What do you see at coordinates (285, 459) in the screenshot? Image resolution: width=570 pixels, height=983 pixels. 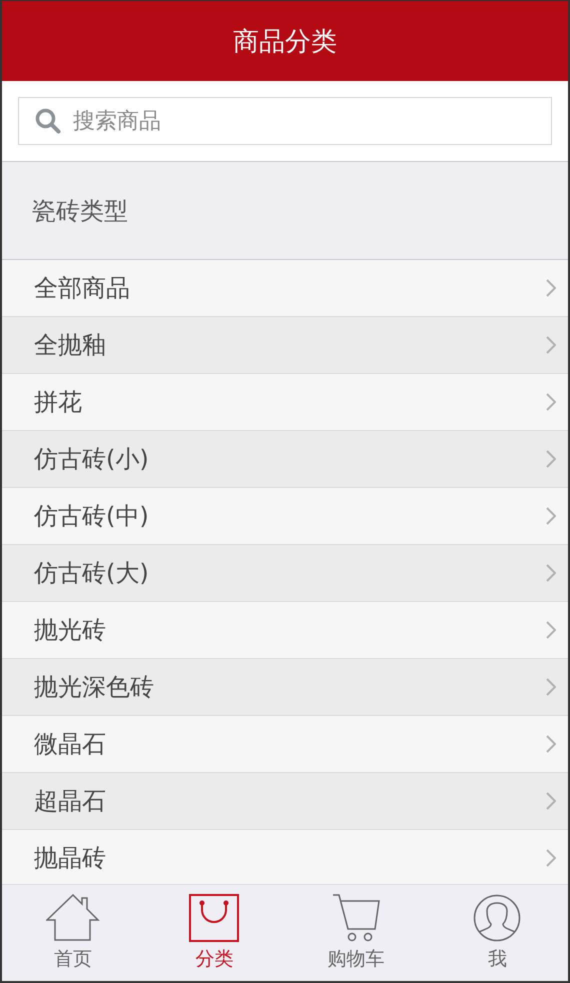 I see `category-item: 仿古砖(小)` at bounding box center [285, 459].